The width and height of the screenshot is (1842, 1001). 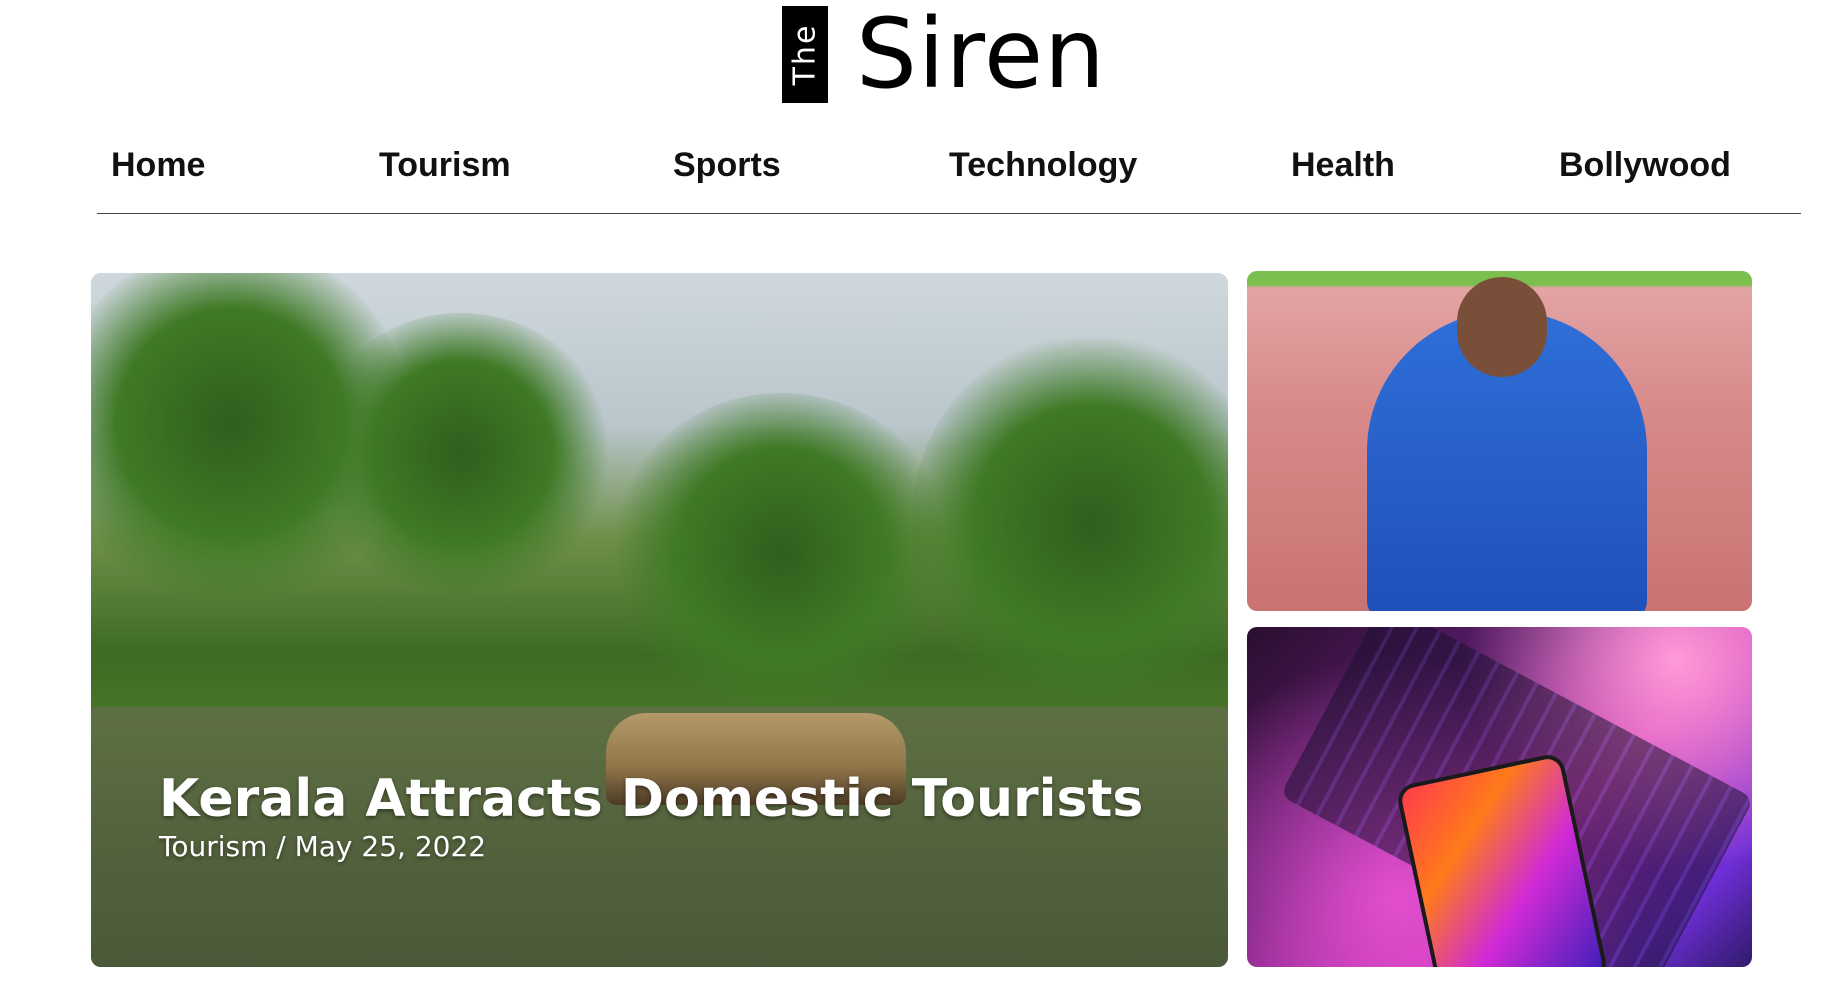 I want to click on nav-item-health: Health, so click(x=1343, y=165).